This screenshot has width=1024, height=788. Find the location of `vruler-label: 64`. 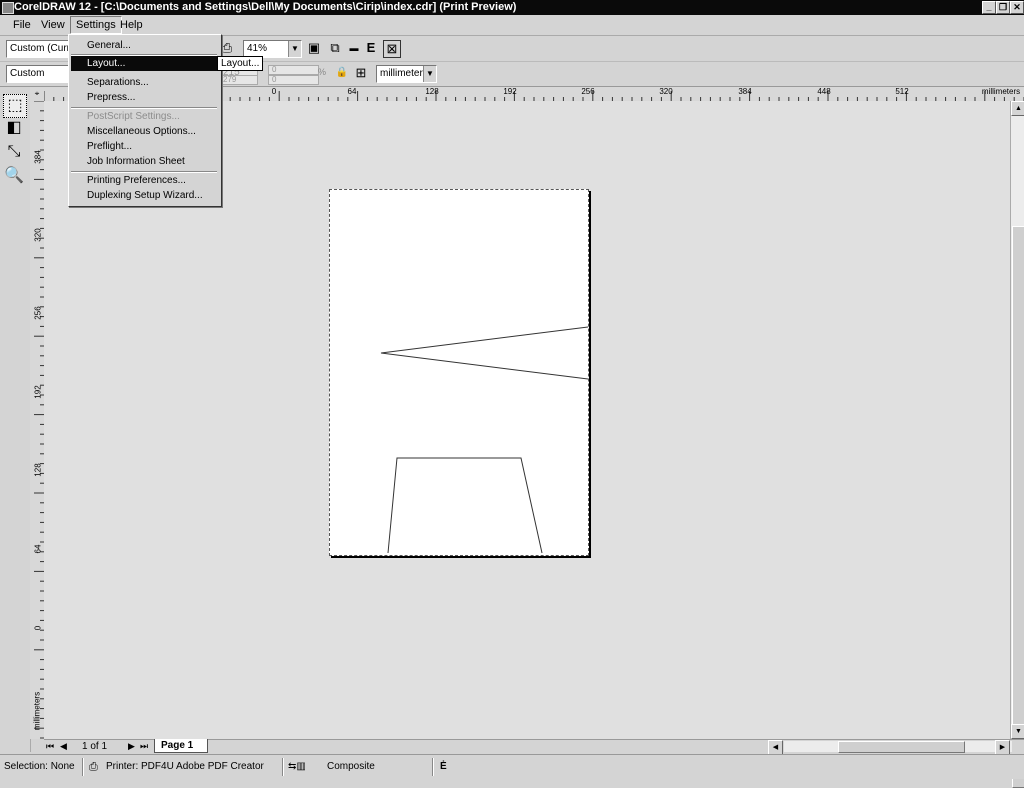

vruler-label: 64 is located at coordinates (38, 549).